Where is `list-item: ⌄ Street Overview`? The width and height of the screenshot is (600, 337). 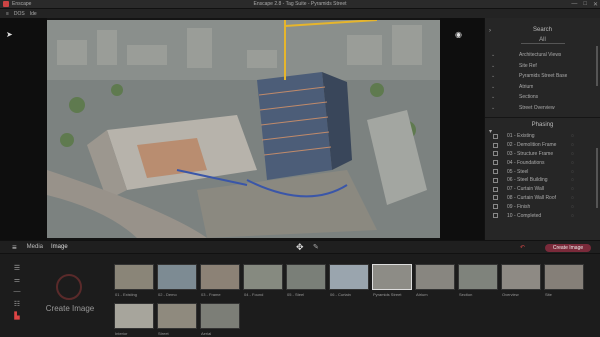
list-item: ⌄ Street Overview is located at coordinates (542, 108).